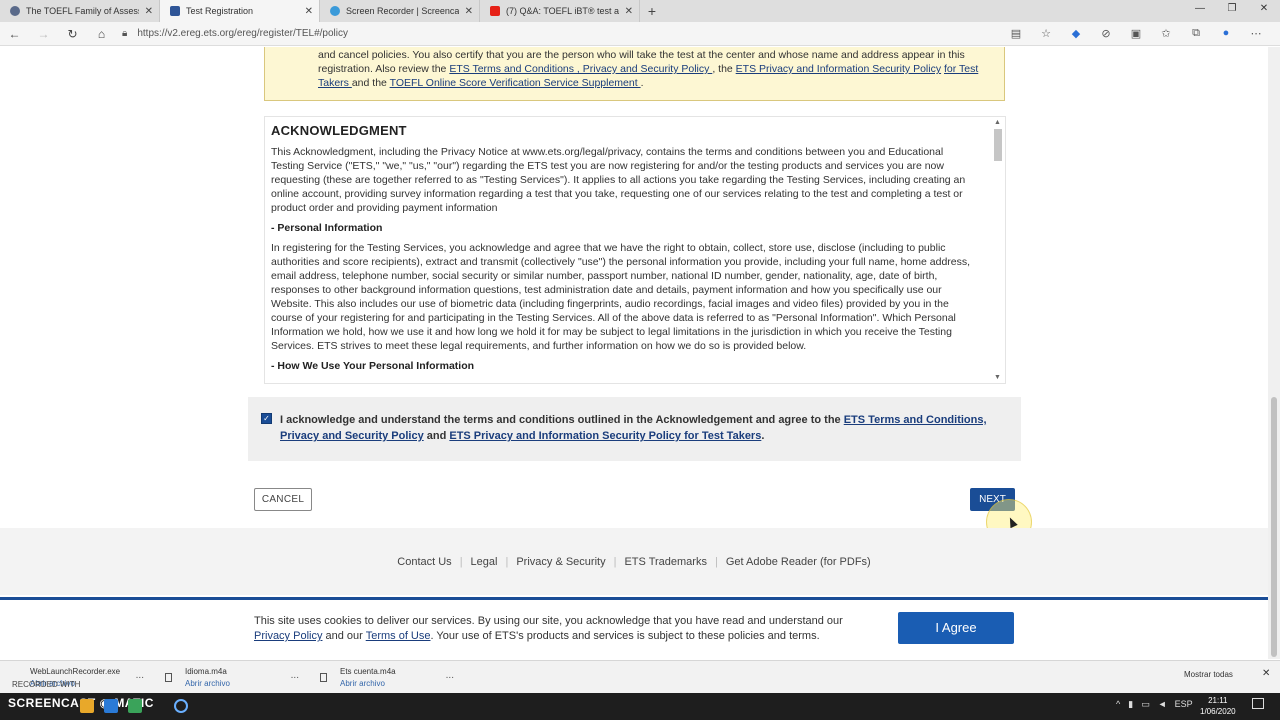 The width and height of the screenshot is (1280, 720). I want to click on profile-icon: ●, so click(1226, 33).